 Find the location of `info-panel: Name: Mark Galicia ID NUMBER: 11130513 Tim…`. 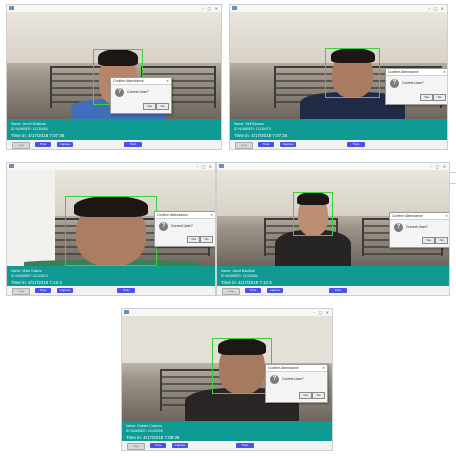

info-panel: Name: Mark Galicia ID NUMBER: 11130513 Tim… is located at coordinates (111, 280).